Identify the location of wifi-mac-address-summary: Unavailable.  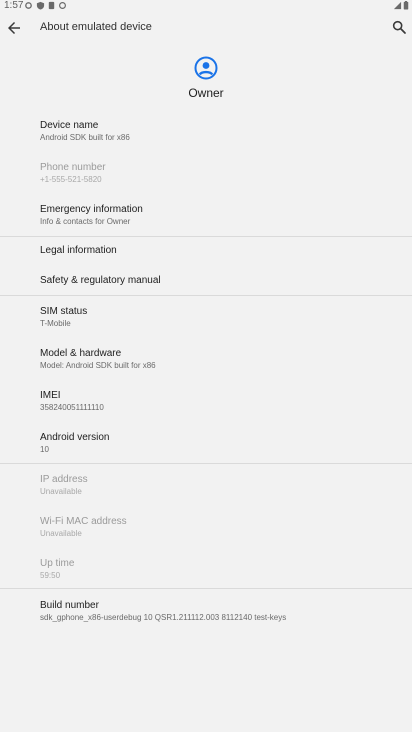
(61, 533).